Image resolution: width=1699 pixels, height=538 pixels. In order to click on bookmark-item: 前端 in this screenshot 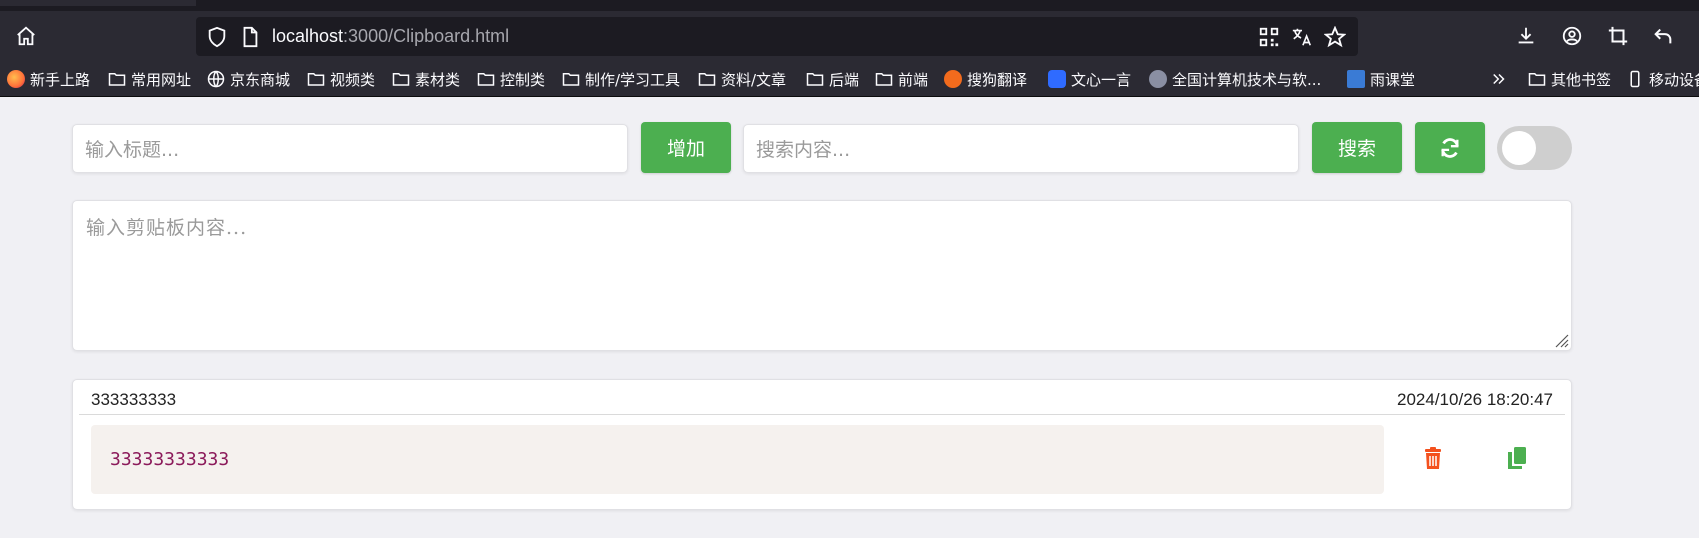, I will do `click(901, 79)`.